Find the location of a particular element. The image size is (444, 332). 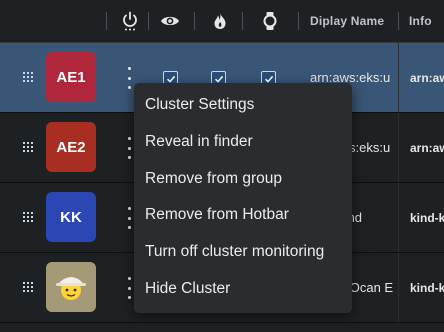

avatar: KK is located at coordinates (71, 217).